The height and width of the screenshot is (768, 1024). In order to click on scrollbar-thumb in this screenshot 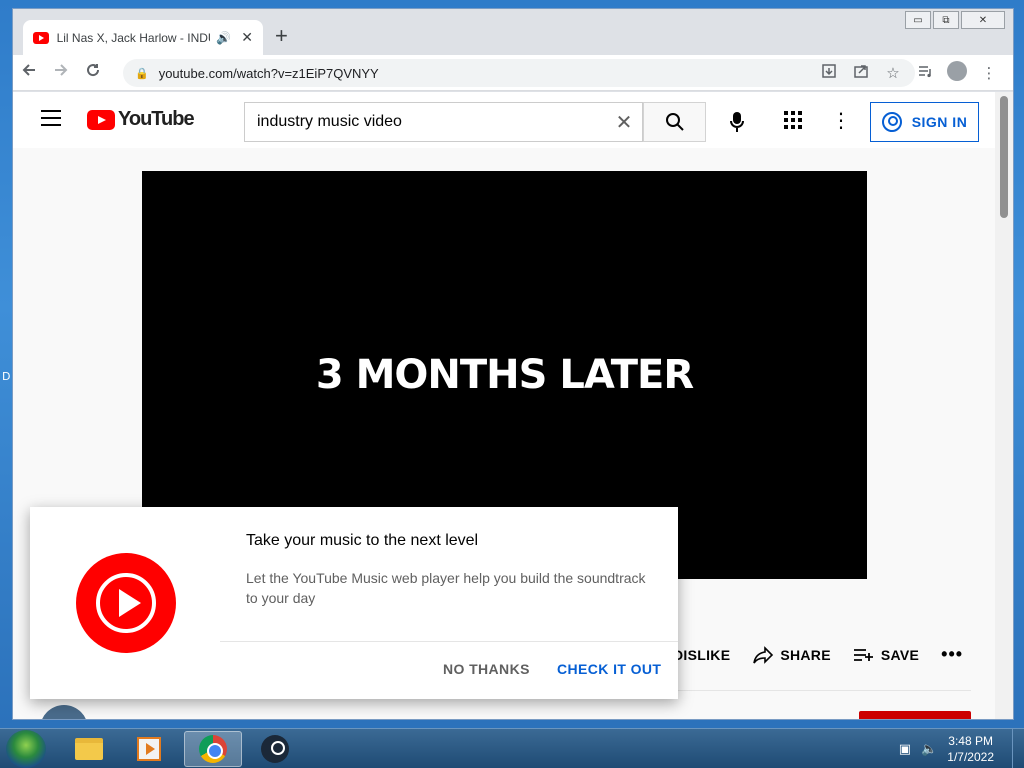, I will do `click(1004, 157)`.